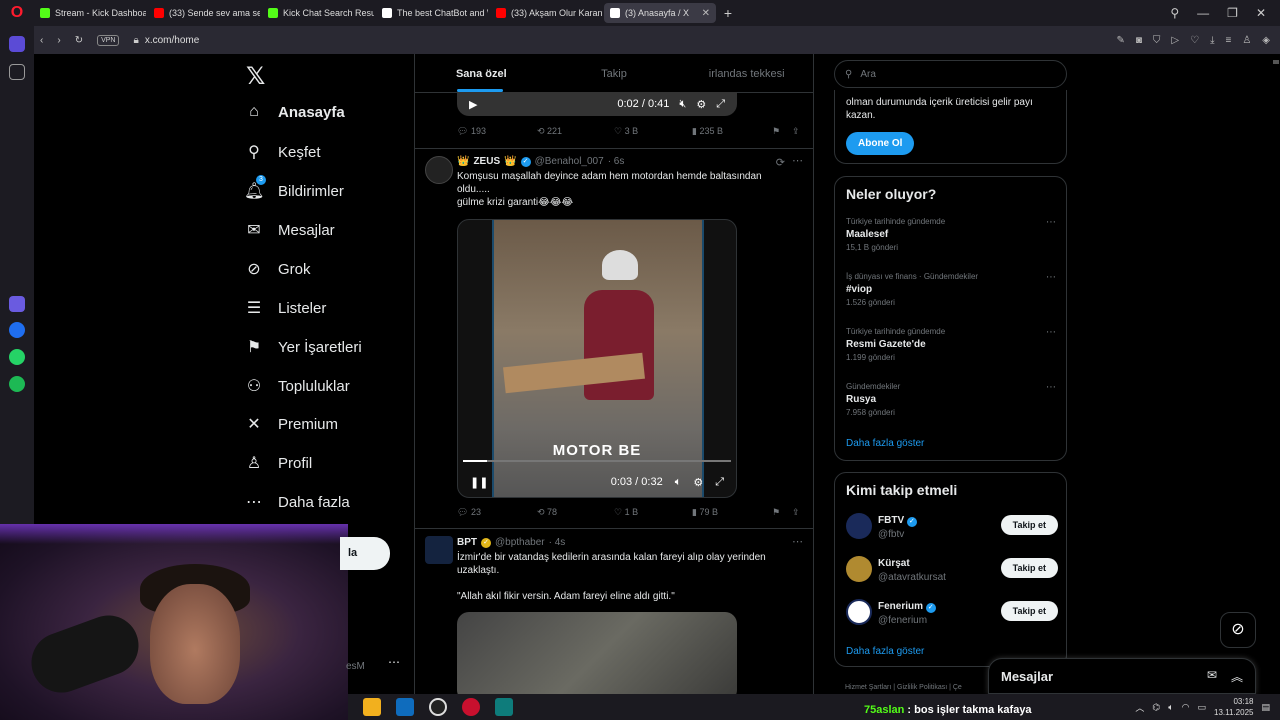  What do you see at coordinates (952, 614) in the screenshot?
I see `follow-suggestion: Fenerium ✓ @fenerium Takip et` at bounding box center [952, 614].